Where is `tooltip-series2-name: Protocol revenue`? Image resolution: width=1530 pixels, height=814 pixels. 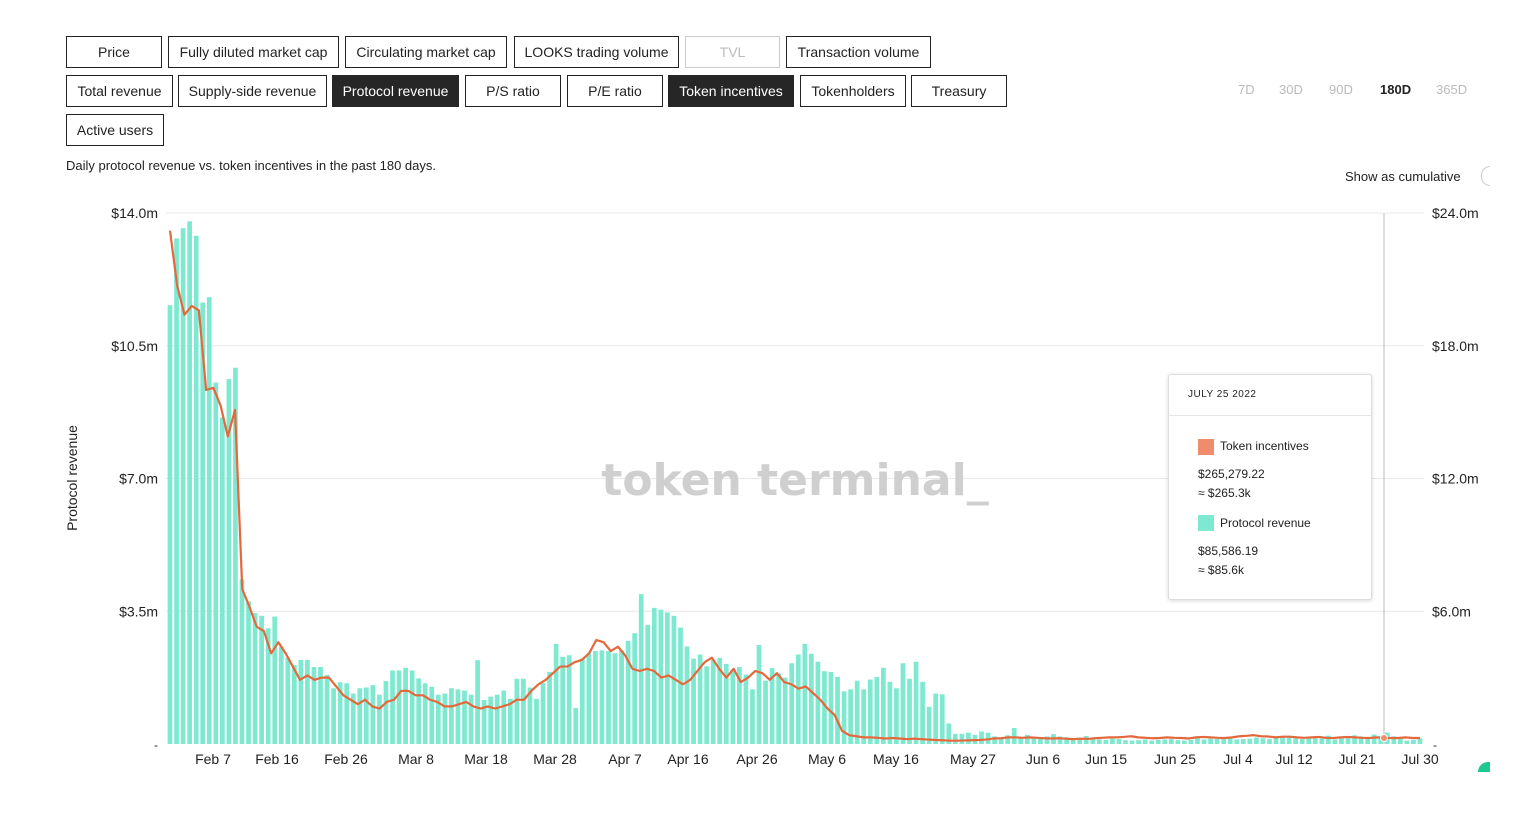 tooltip-series2-name: Protocol revenue is located at coordinates (1265, 523).